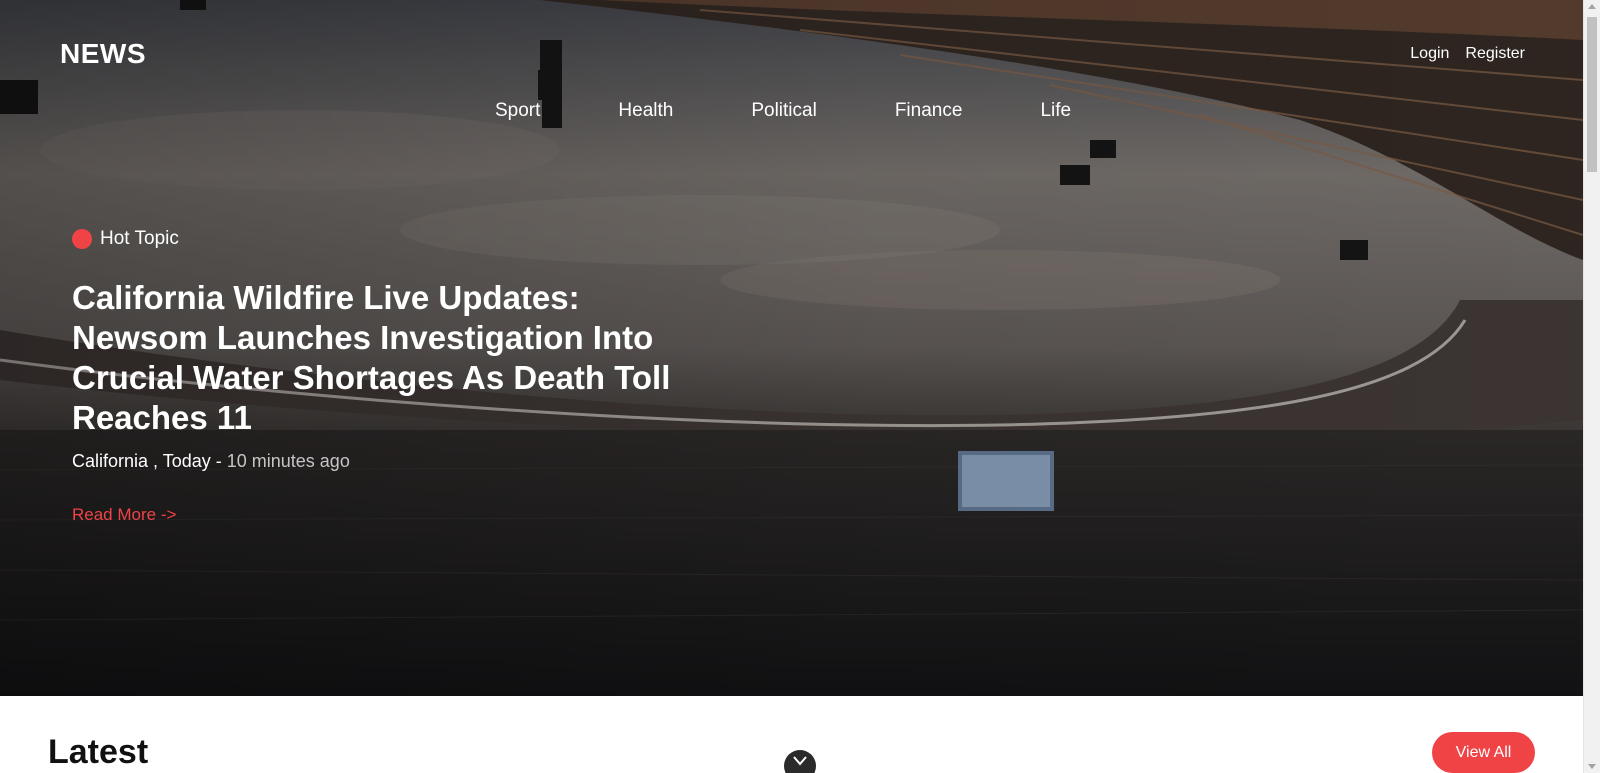 Image resolution: width=1600 pixels, height=773 pixels. What do you see at coordinates (822, 111) in the screenshot?
I see `main-nav: Sport Health Political Finance Life` at bounding box center [822, 111].